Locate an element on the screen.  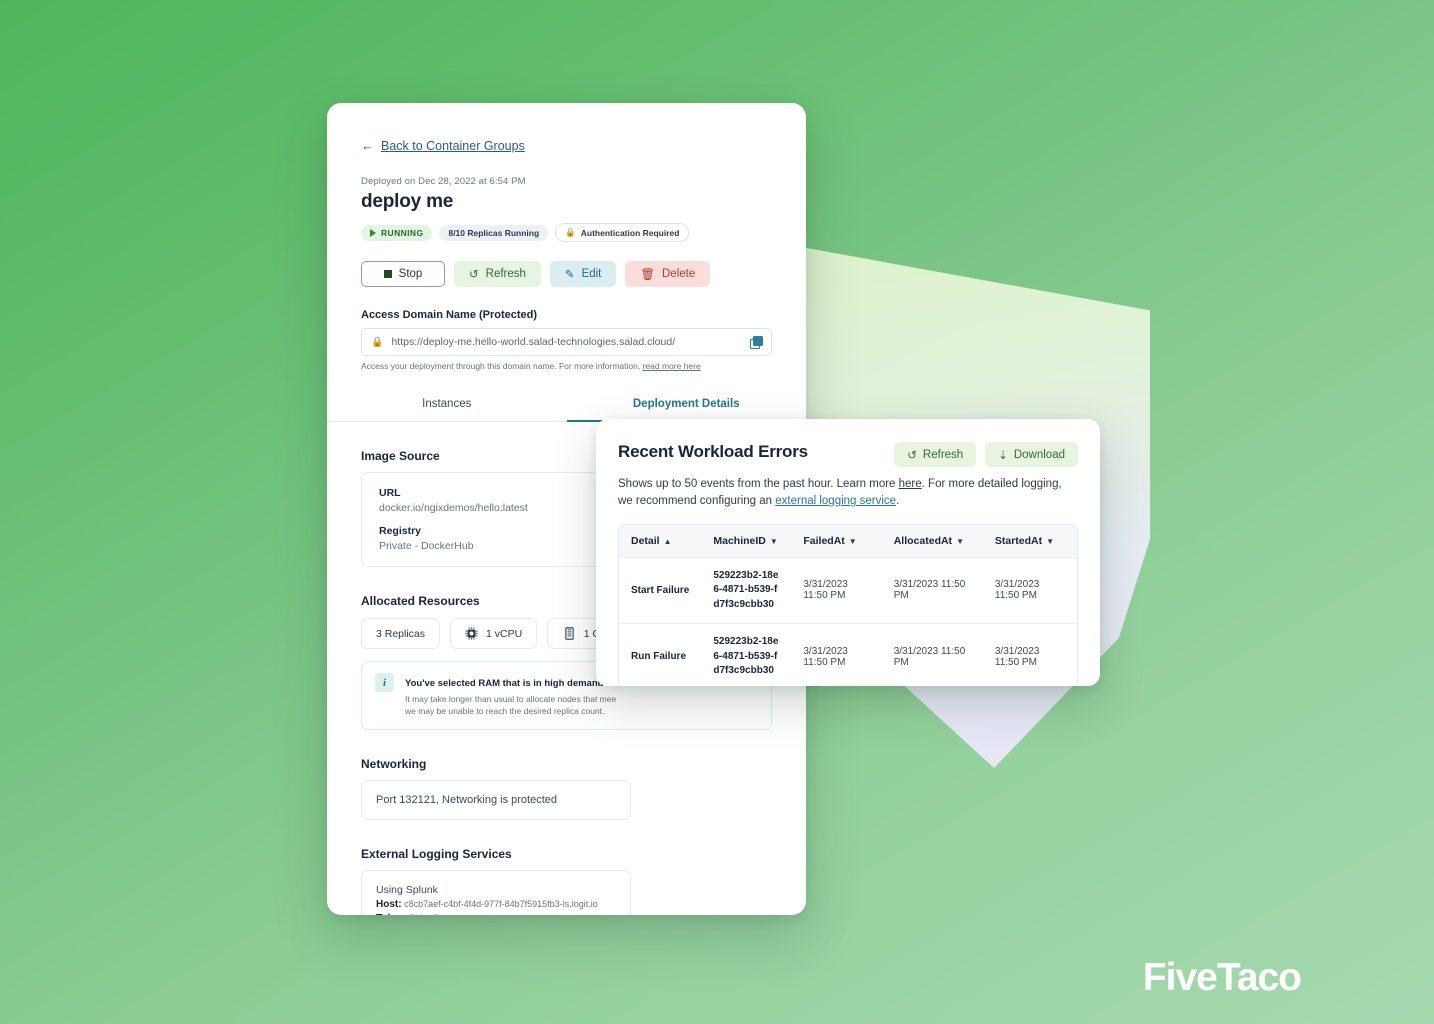
learn-more-here-link: here is located at coordinates (910, 484).